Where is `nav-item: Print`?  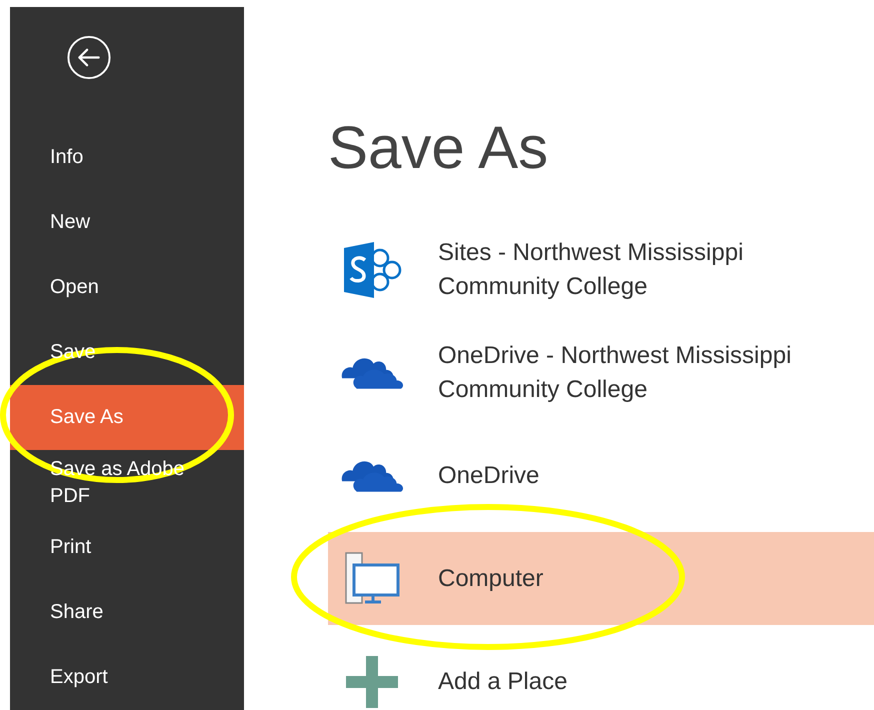 nav-item: Print is located at coordinates (127, 547).